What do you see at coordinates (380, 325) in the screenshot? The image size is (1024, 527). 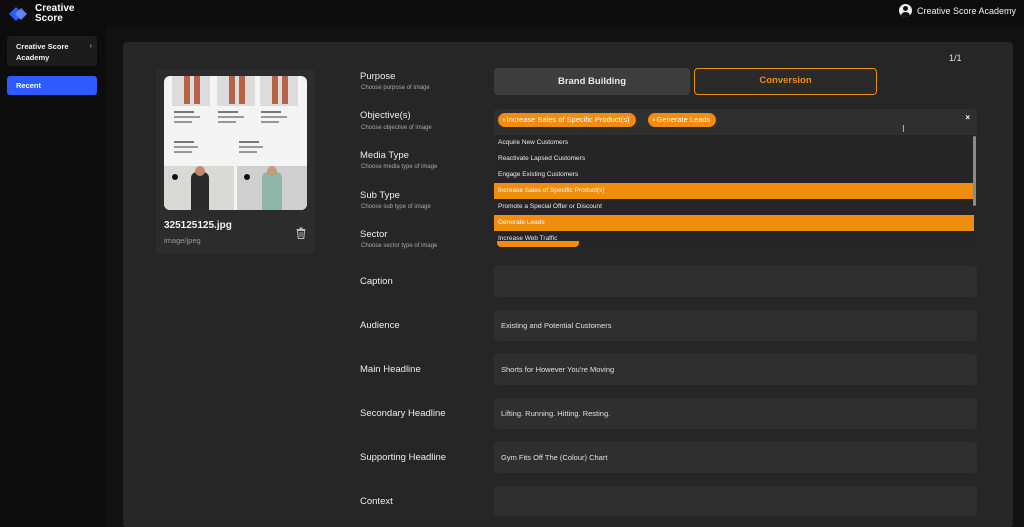 I see `audience-label: Audience` at bounding box center [380, 325].